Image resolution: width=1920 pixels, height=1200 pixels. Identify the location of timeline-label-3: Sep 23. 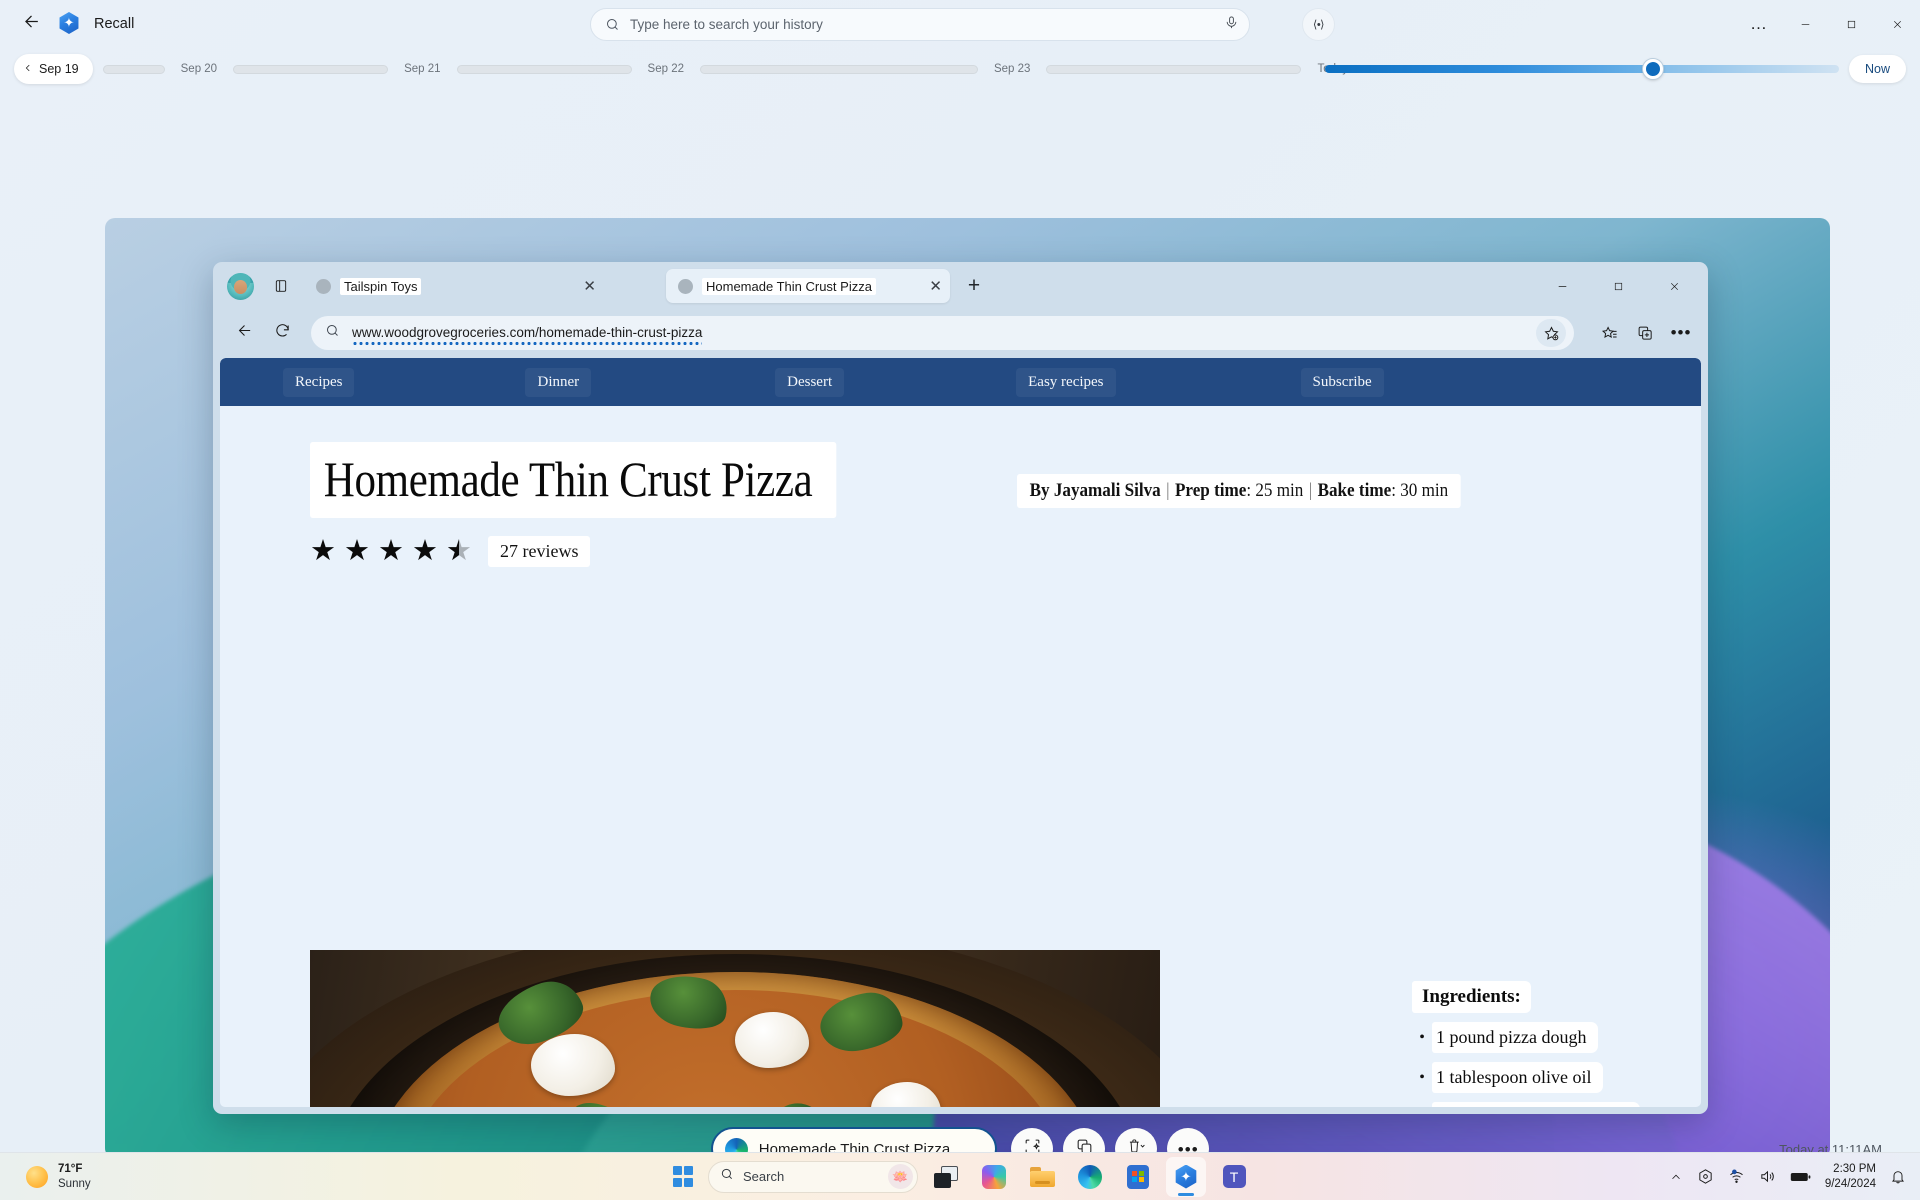
(1012, 69).